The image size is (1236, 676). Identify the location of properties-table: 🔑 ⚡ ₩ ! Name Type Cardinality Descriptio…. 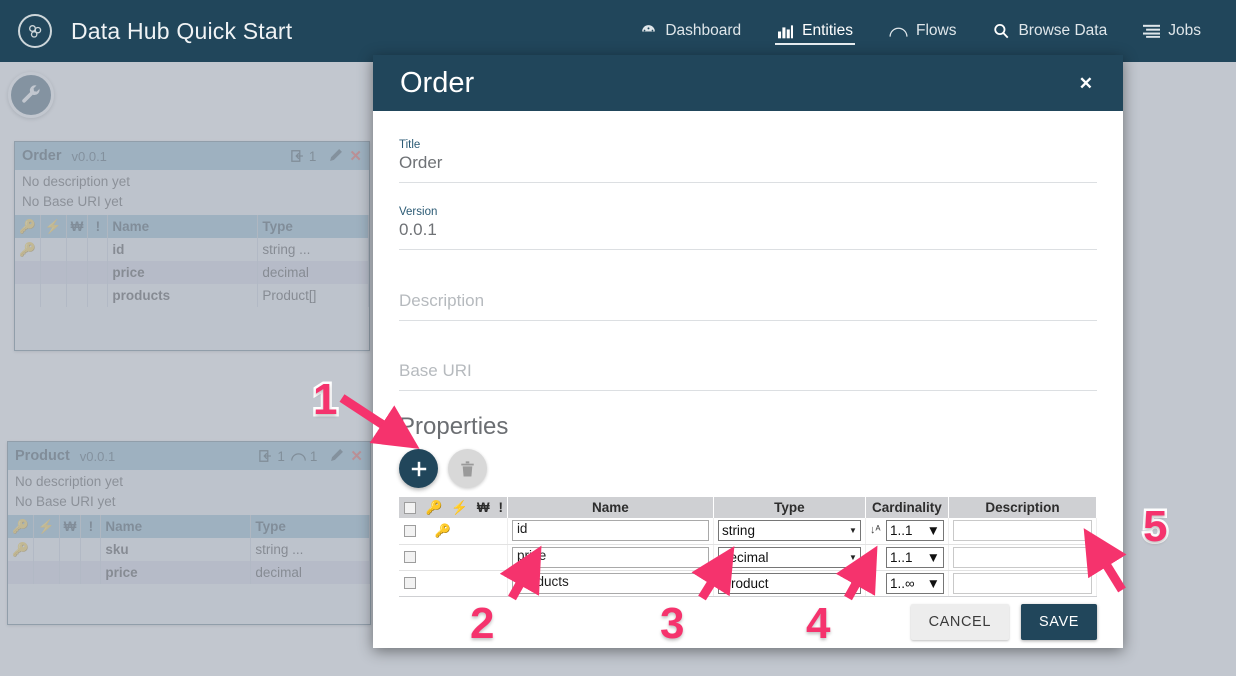
(748, 547).